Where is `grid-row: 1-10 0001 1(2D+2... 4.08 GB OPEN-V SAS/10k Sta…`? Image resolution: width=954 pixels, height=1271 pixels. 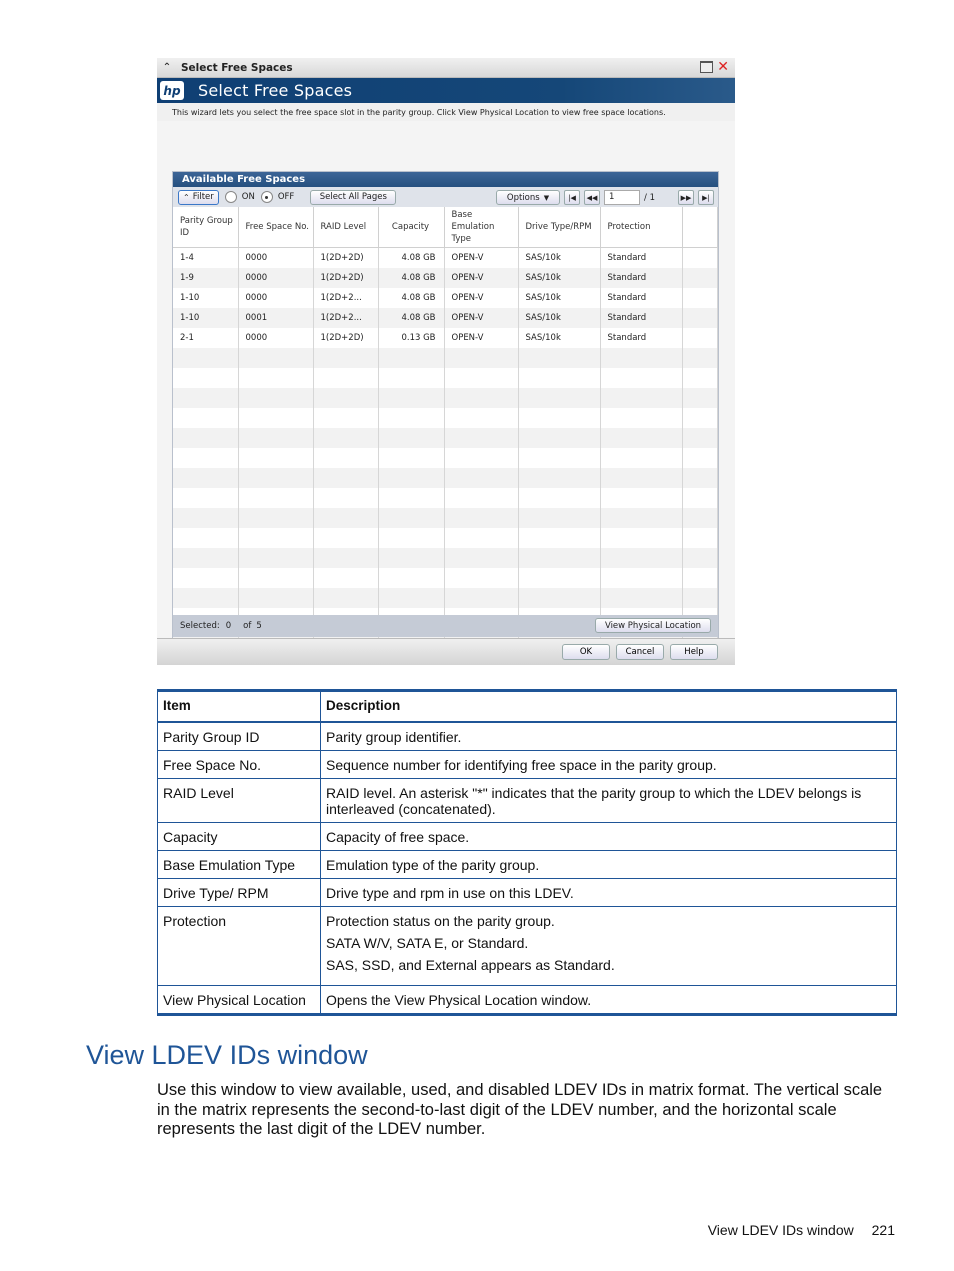 grid-row: 1-10 0001 1(2D+2... 4.08 GB OPEN-V SAS/10k Sta… is located at coordinates (445, 318).